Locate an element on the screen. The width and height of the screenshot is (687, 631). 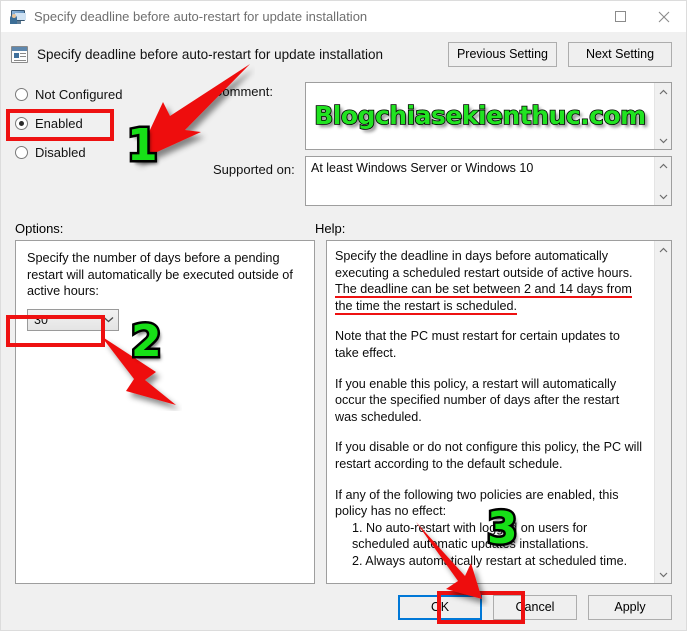
help-scroll-up-button is located at coordinates (663, 249).